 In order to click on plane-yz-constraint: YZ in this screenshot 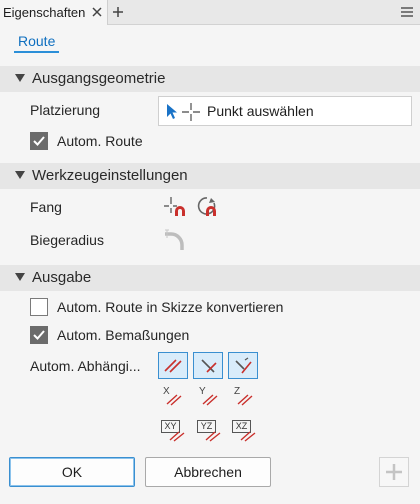, I will do `click(209, 431)`.